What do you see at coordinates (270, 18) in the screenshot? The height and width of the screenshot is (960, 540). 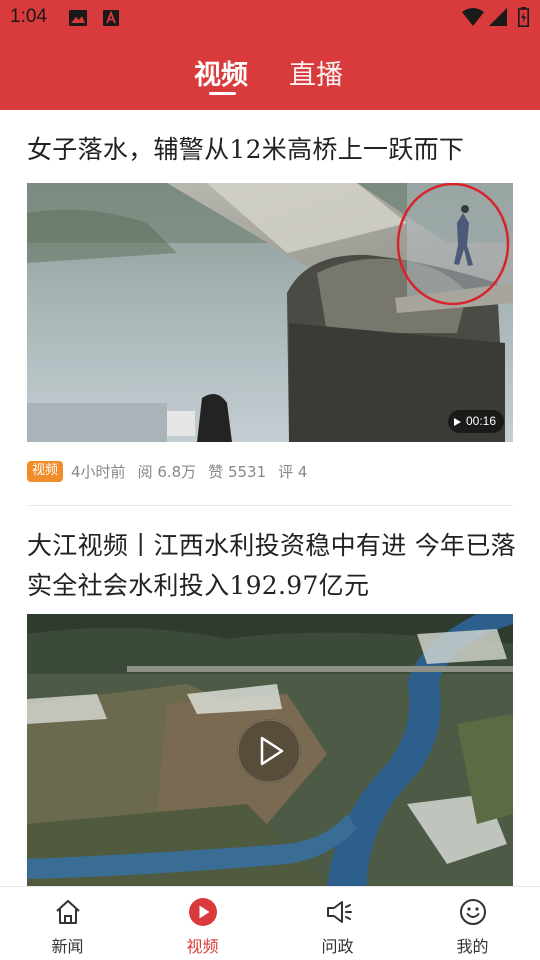 I see `status-bar: 1:04` at bounding box center [270, 18].